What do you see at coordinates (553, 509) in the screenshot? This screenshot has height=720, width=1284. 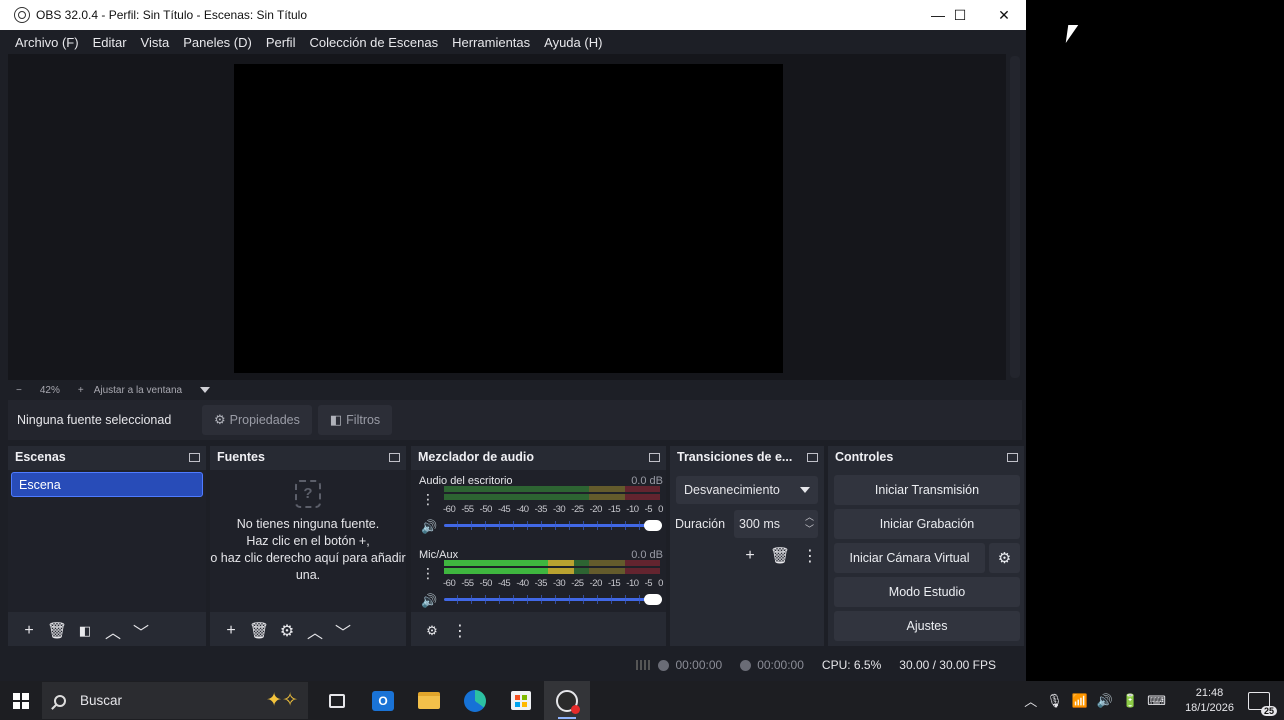 I see `meter-scale: -60 -55 -50 -45 -40 -35 -30 -25 -20 -15 -10 -5 0` at bounding box center [553, 509].